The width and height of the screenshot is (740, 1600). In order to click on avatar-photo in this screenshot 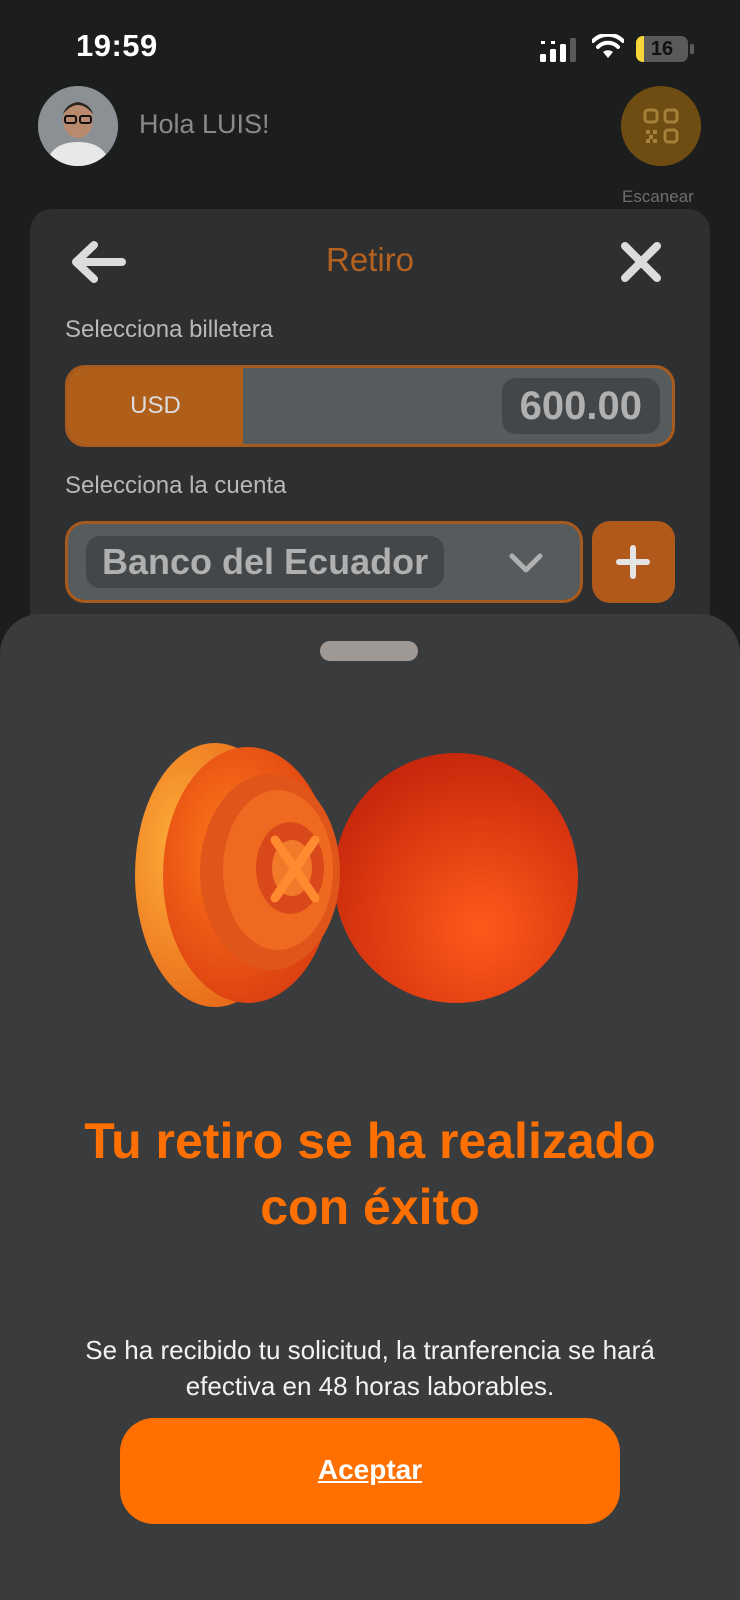, I will do `click(78, 126)`.